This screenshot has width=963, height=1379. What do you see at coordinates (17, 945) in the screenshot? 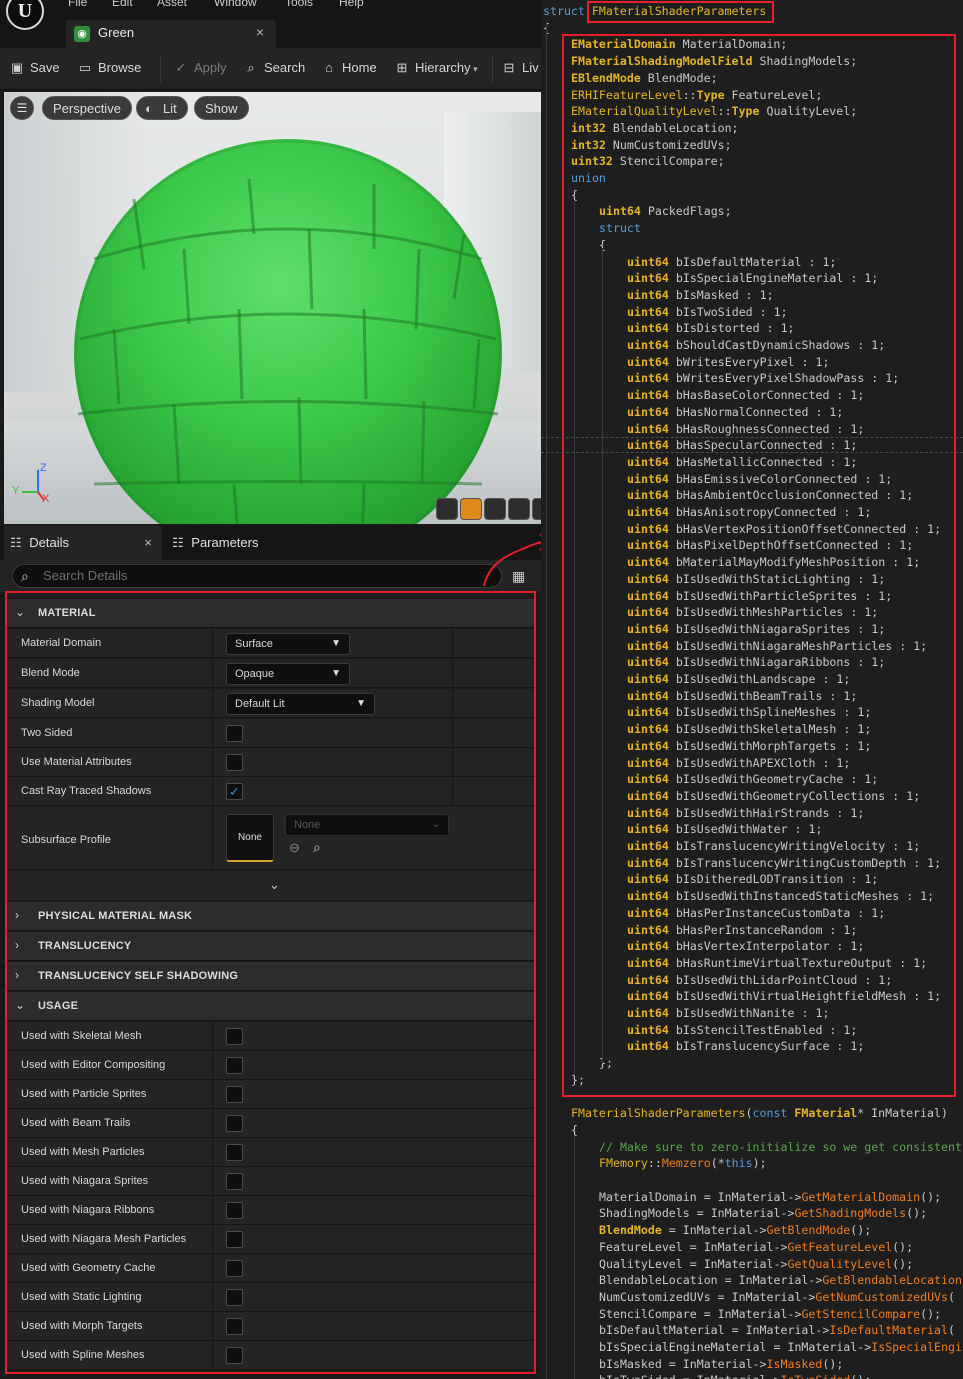
I see `chevron-right-icon: ›` at bounding box center [17, 945].